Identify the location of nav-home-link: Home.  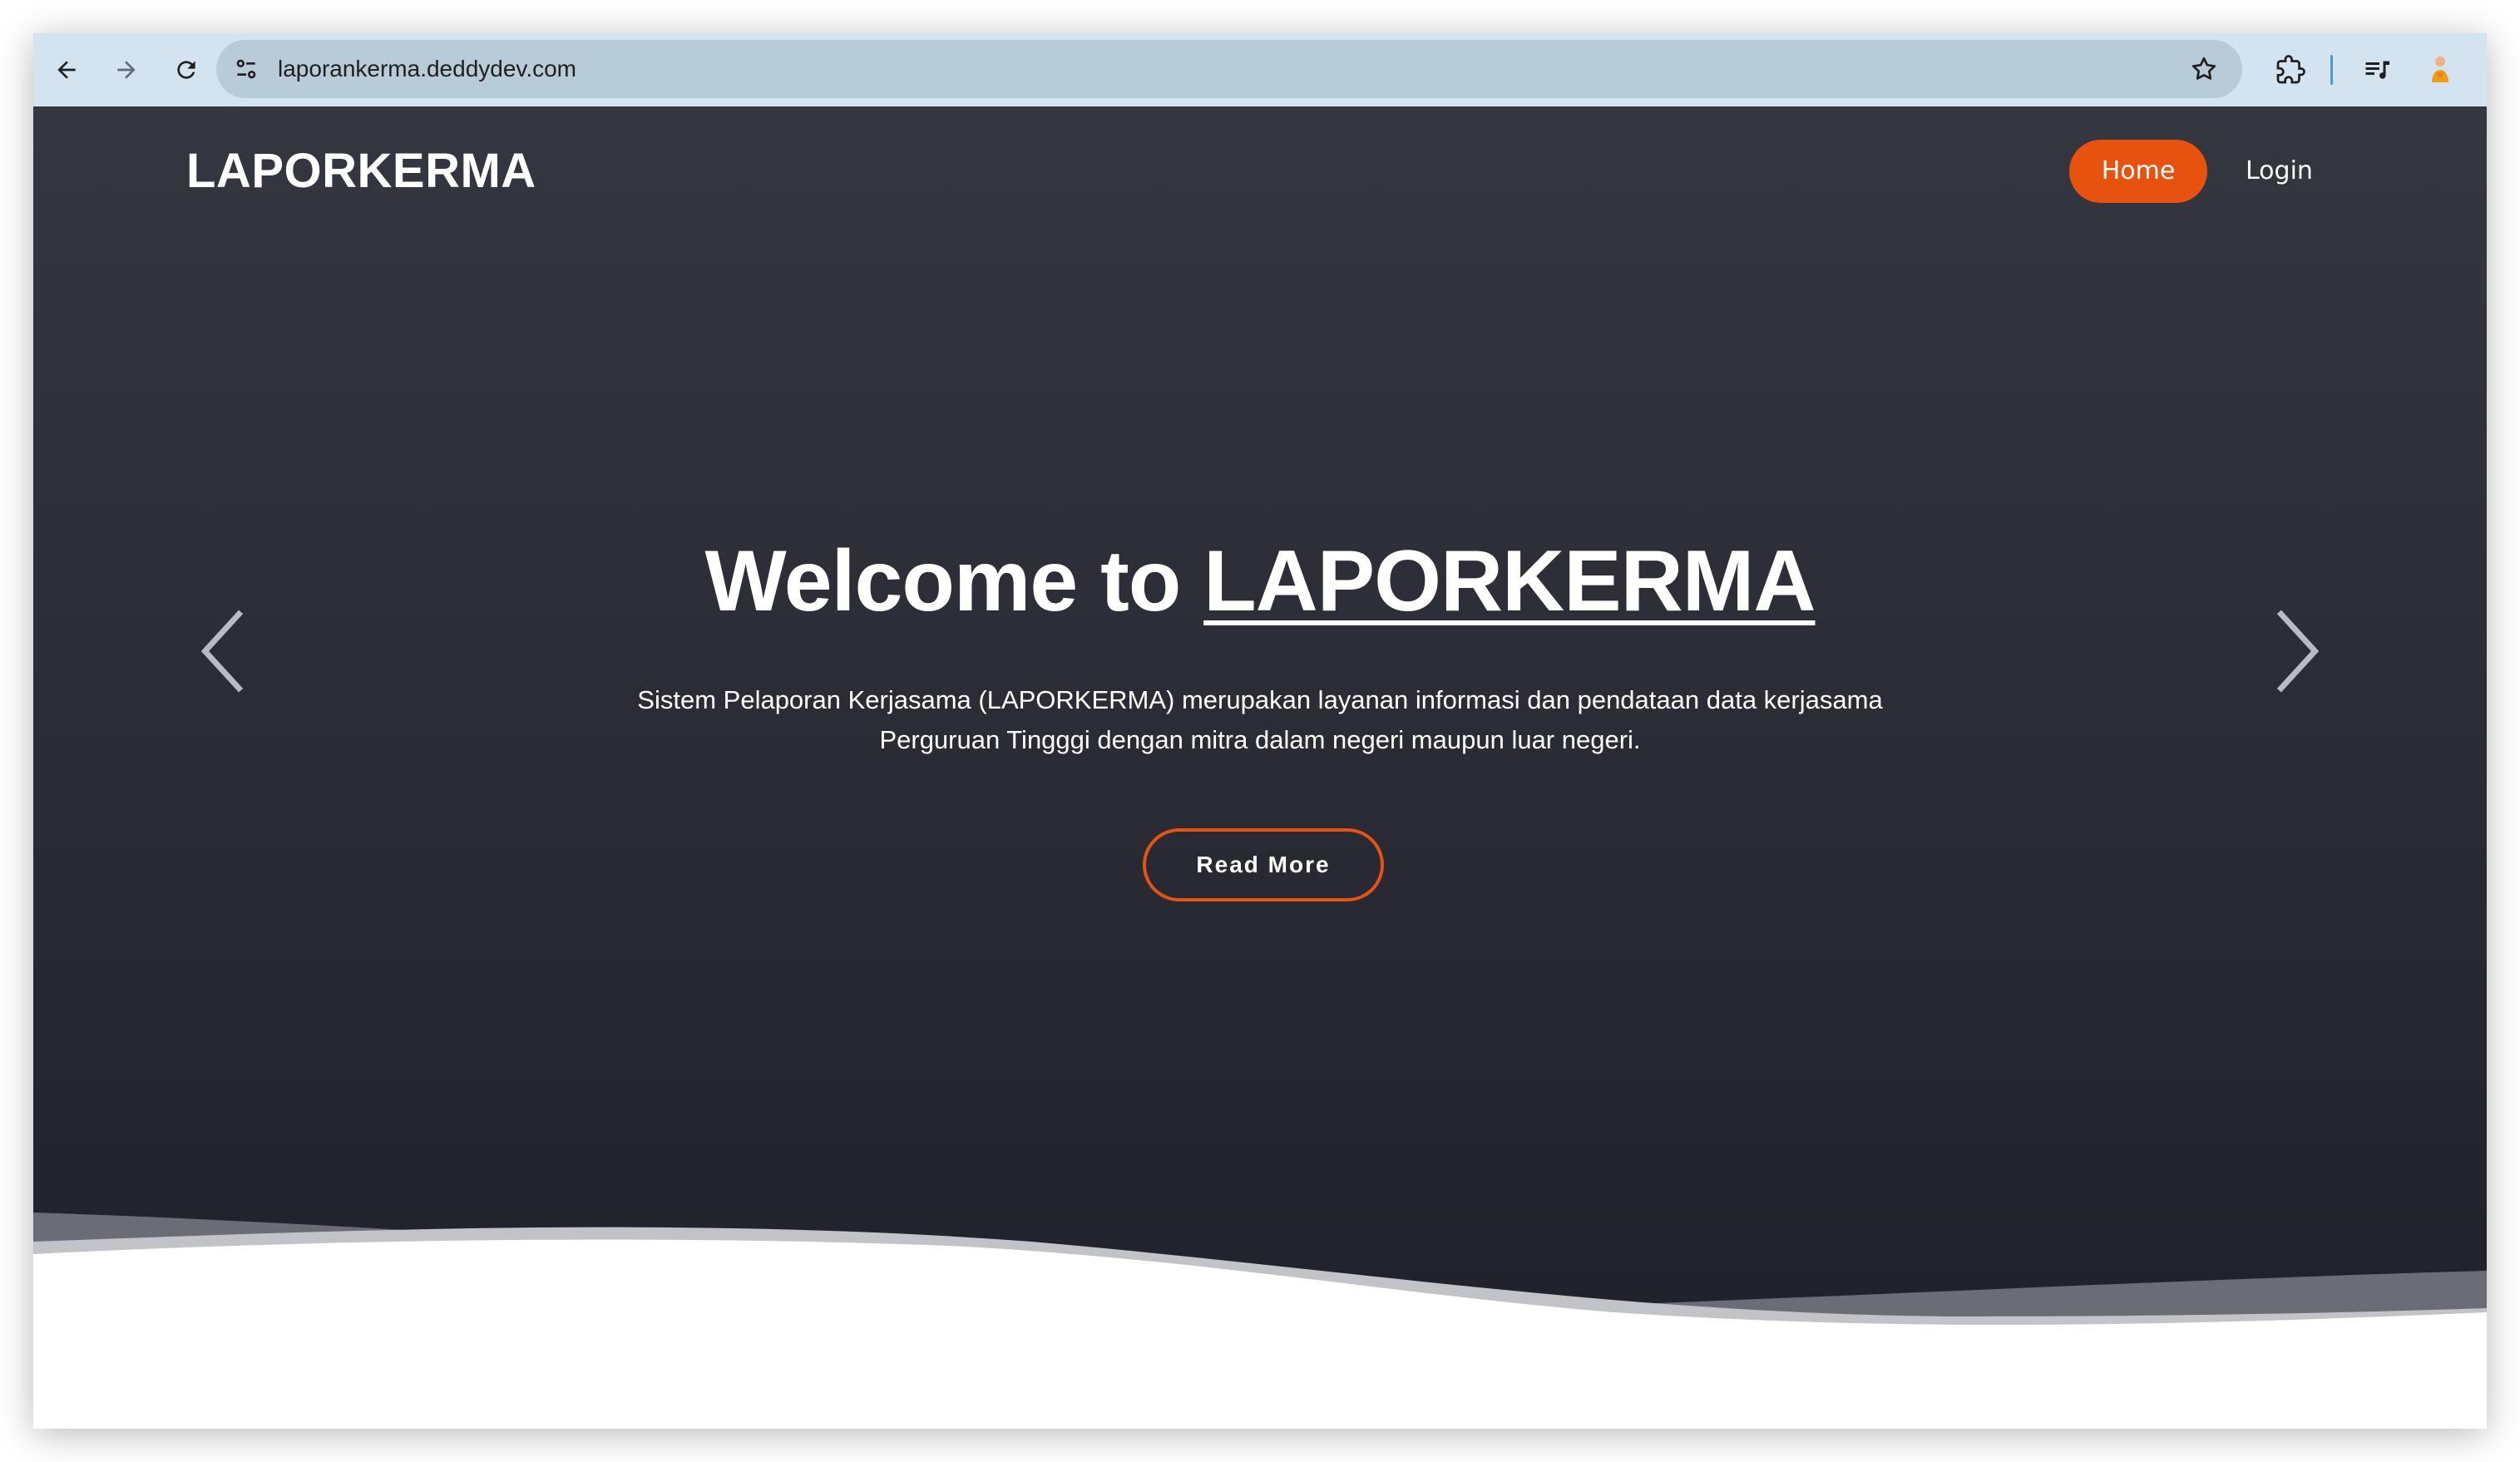
(2138, 171).